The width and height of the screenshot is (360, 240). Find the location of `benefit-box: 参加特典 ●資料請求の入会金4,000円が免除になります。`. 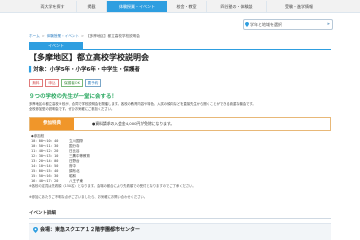

benefit-box: 参加特典 ●資料請求の入会金4,000円が免除になります。 is located at coordinates (180, 124).